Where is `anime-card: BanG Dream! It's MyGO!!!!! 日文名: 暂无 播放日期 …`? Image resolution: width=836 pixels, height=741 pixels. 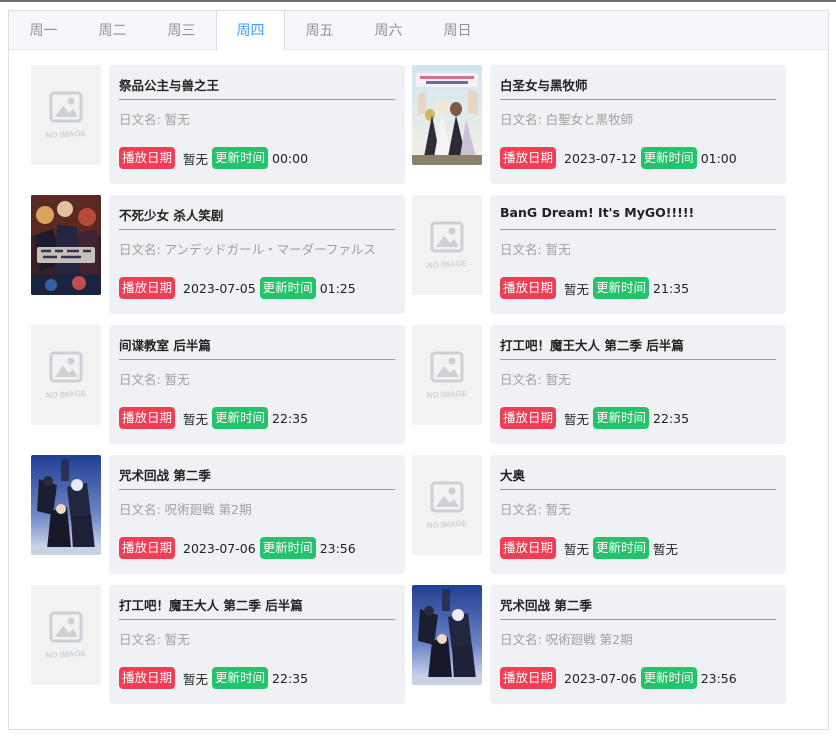
anime-card: BanG Dream! It's MyGO!!!!! 日文名: 暂无 播放日期 … is located at coordinates (638, 254).